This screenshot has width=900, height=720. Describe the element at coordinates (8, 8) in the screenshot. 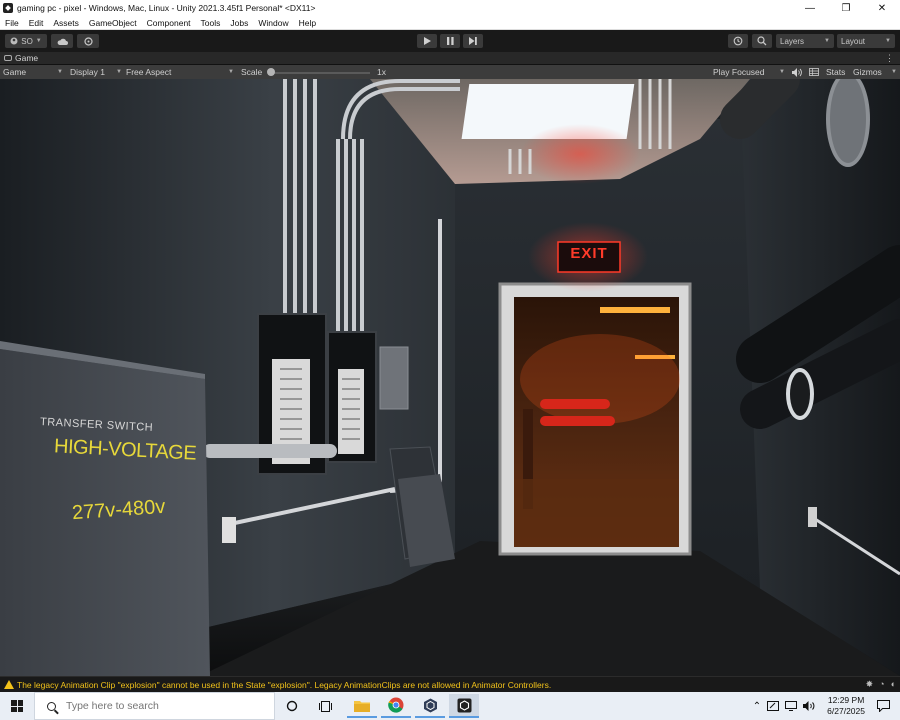

I see `unity-app-icon` at that location.